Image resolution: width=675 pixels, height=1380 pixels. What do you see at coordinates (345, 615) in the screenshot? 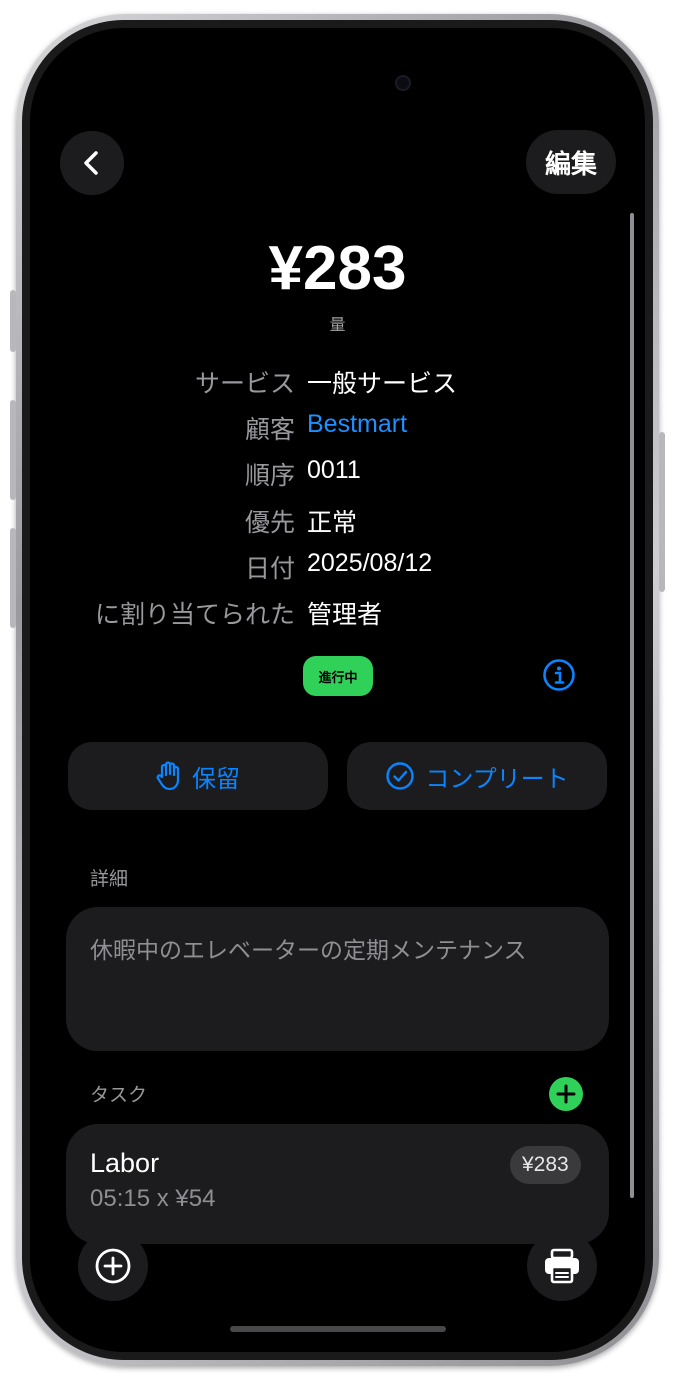
I see `detail-value: 管理者` at bounding box center [345, 615].